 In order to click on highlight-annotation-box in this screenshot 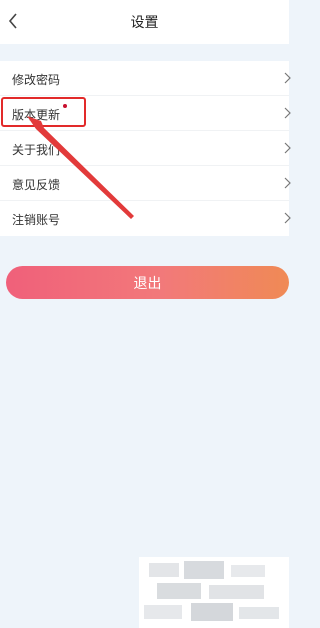, I will do `click(43, 112)`.